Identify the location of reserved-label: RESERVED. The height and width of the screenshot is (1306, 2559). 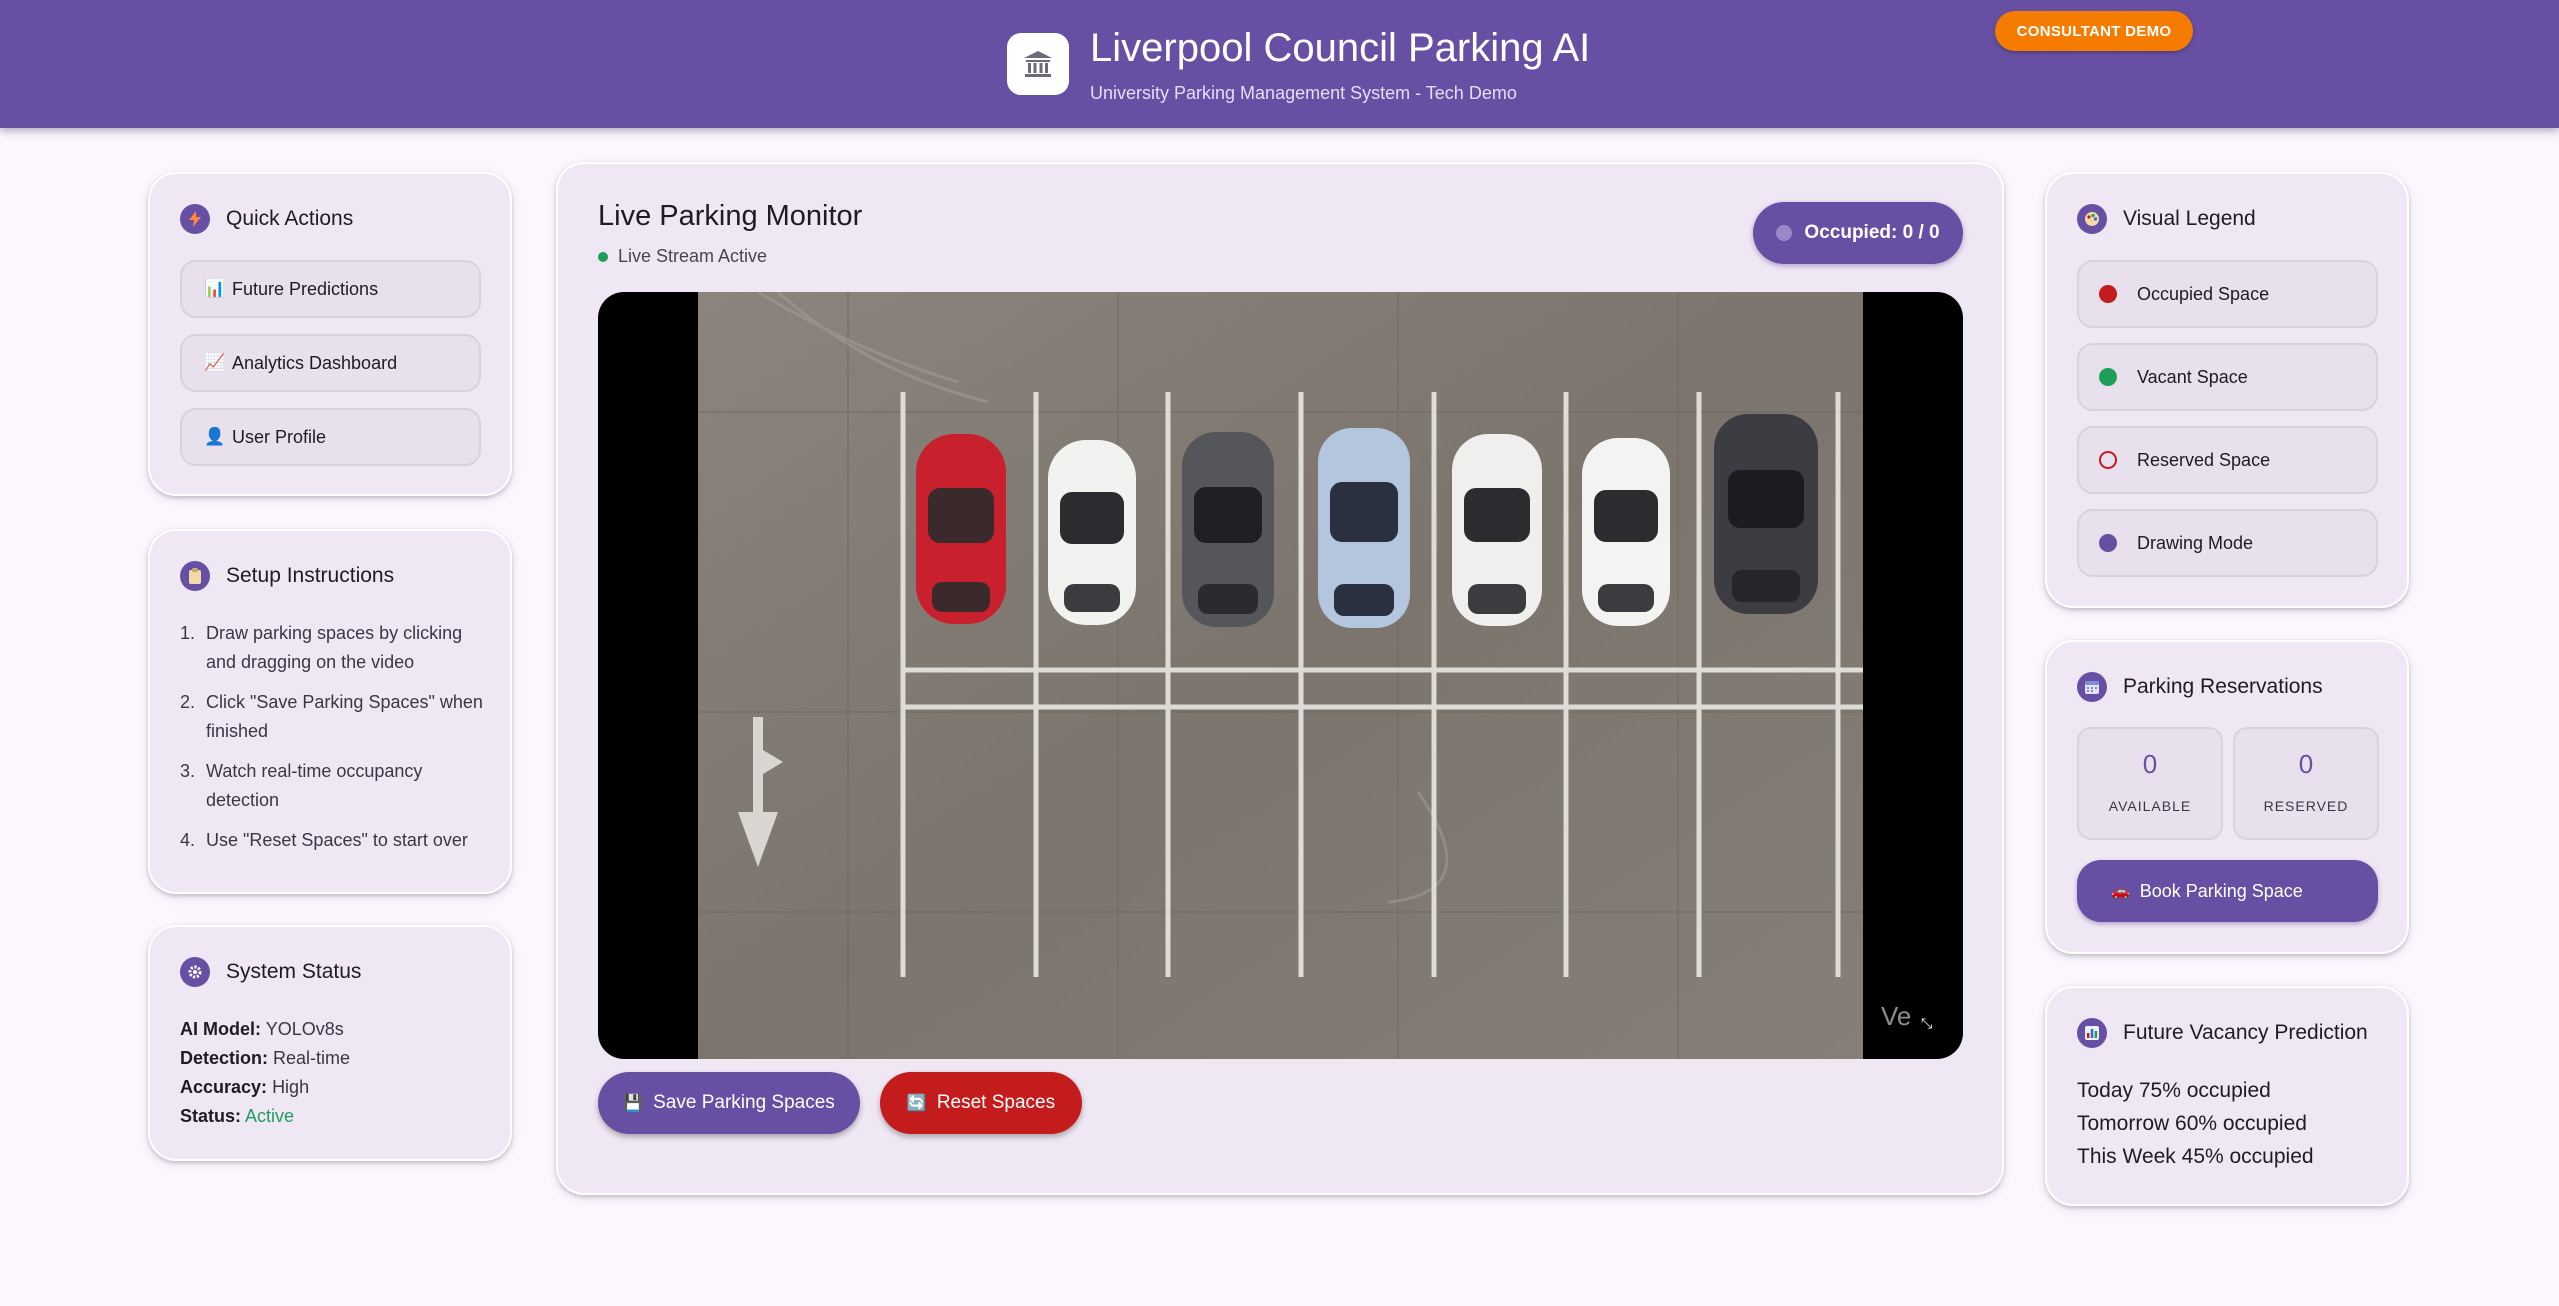
(2306, 806).